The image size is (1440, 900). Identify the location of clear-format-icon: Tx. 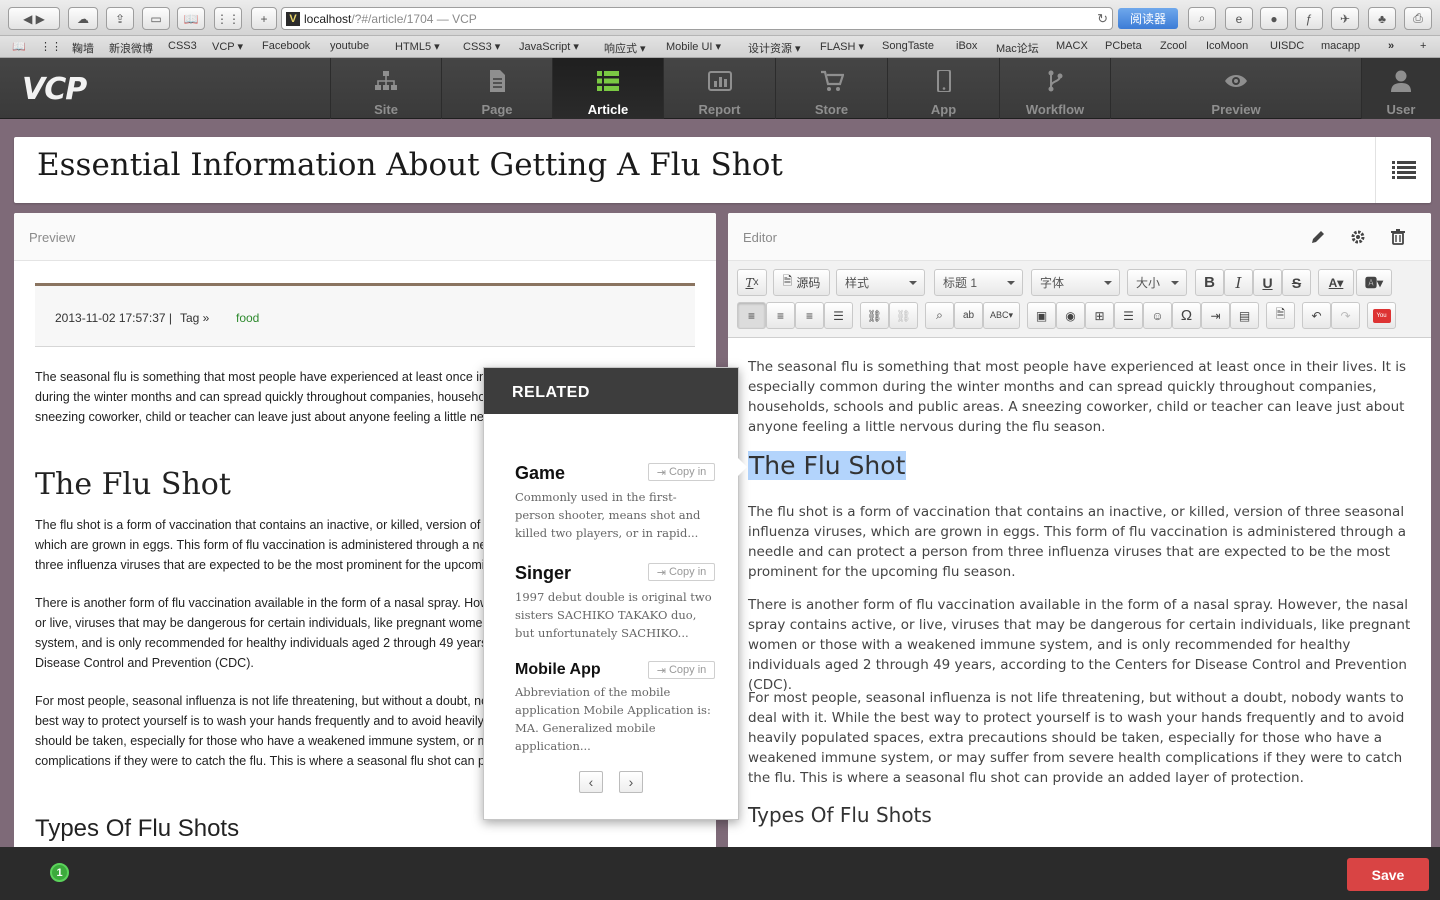
(752, 282).